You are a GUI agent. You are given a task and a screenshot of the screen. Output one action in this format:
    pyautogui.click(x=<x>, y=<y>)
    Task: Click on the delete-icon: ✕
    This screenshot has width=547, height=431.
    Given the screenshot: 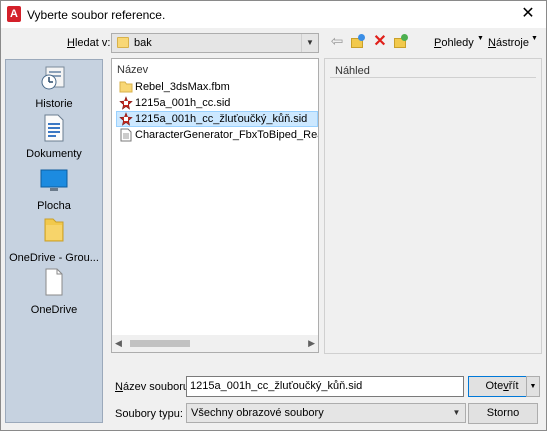 What is the action you would take?
    pyautogui.click(x=380, y=42)
    